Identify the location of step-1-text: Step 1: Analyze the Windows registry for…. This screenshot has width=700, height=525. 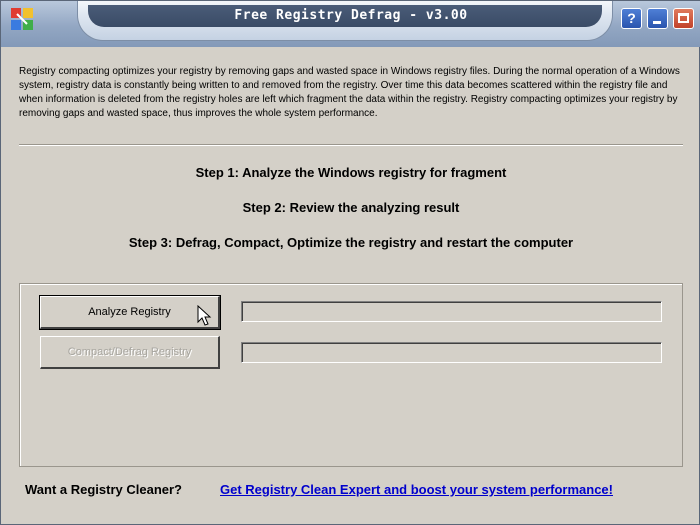
(351, 172).